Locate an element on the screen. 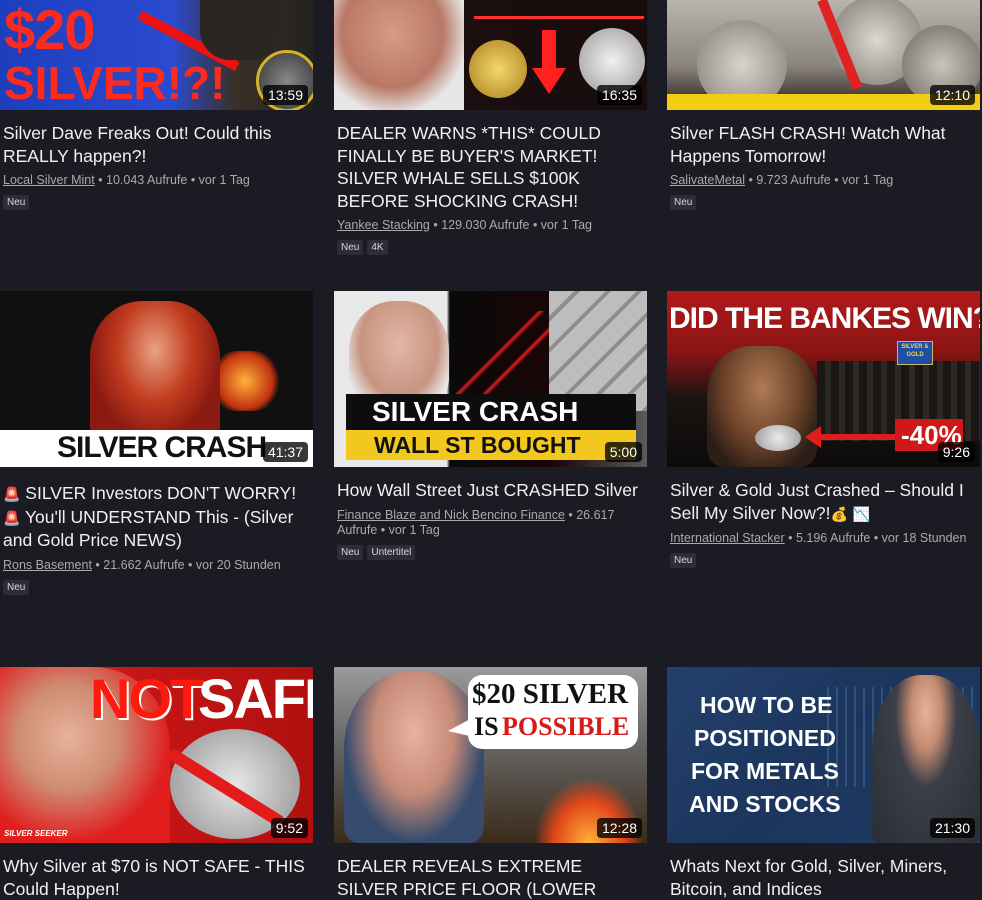  video-duration: 16:35 is located at coordinates (619, 95).